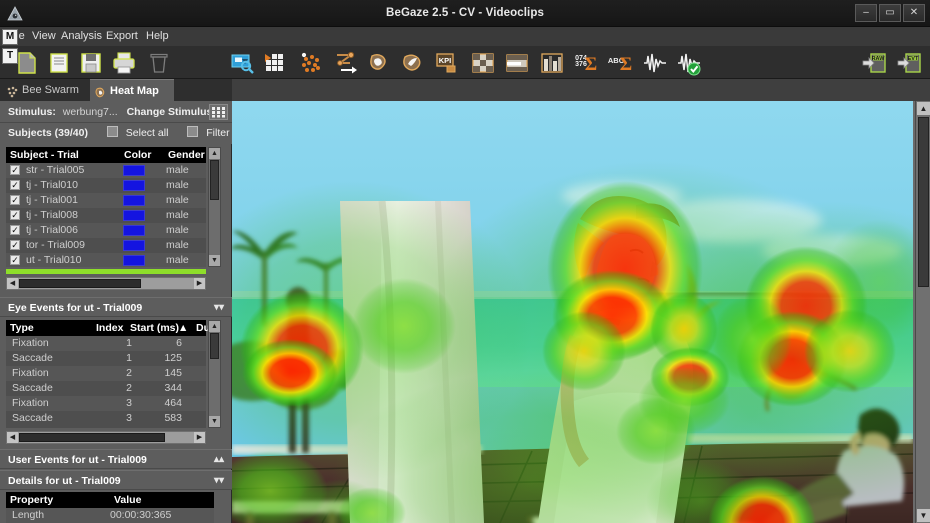  Describe the element at coordinates (116, 480) in the screenshot. I see `details-section-header: Details for ut - Trial009 ▾▾` at that location.